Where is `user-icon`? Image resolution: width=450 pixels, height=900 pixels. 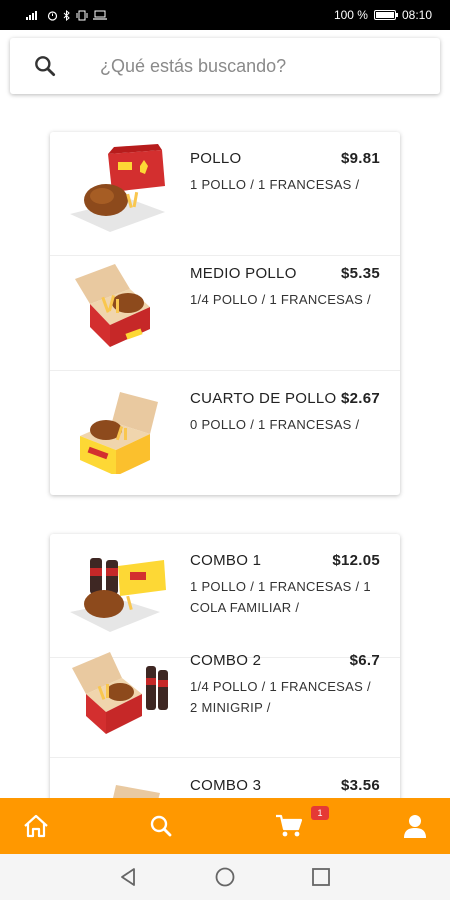
user-icon is located at coordinates (415, 826).